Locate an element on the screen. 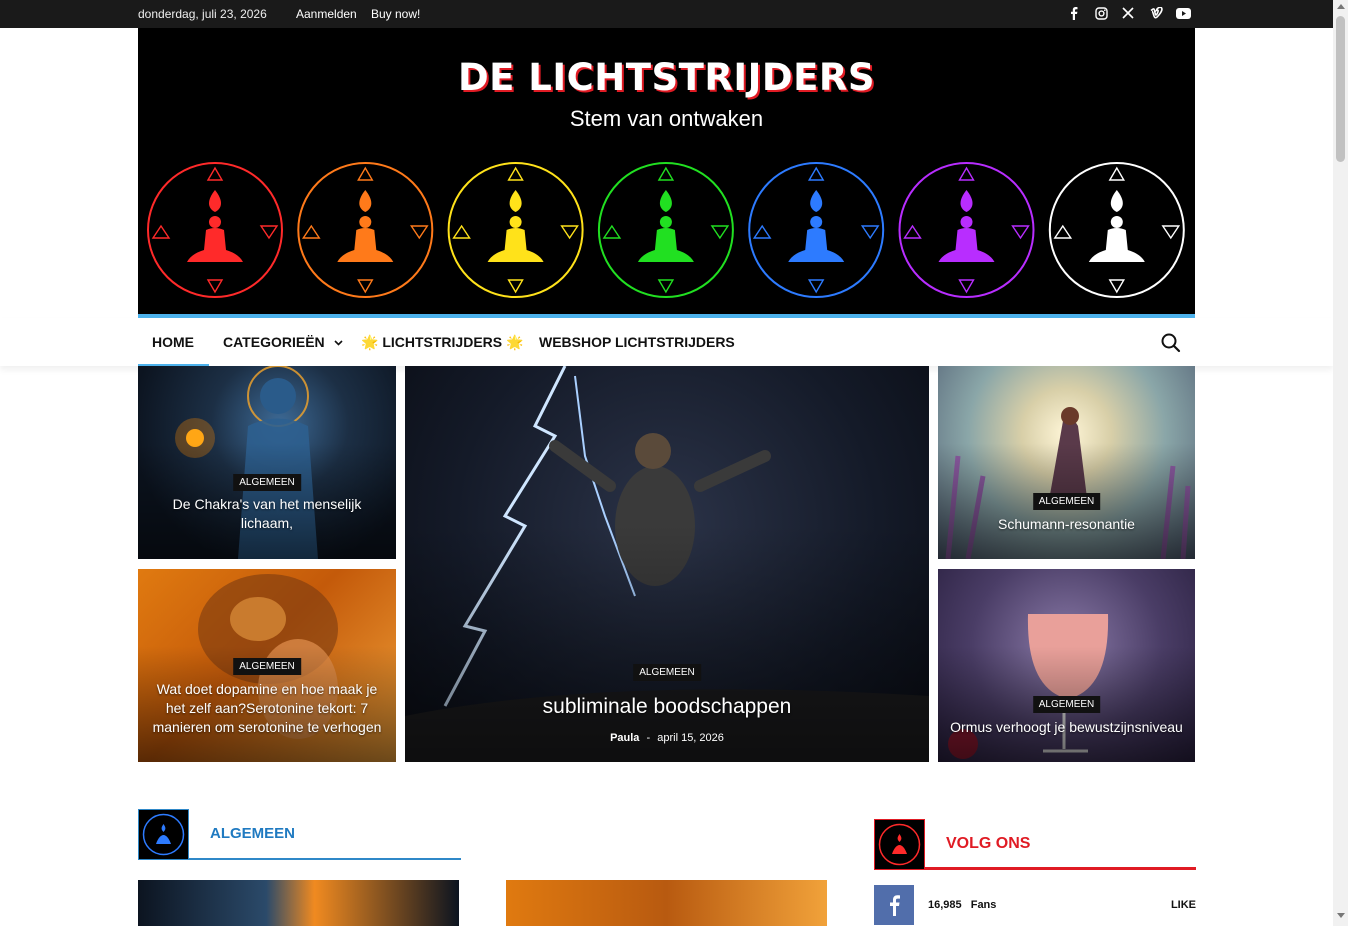 This screenshot has height=926, width=1348. site-title: DE LICHTSTRIJDERS is located at coordinates (666, 77).